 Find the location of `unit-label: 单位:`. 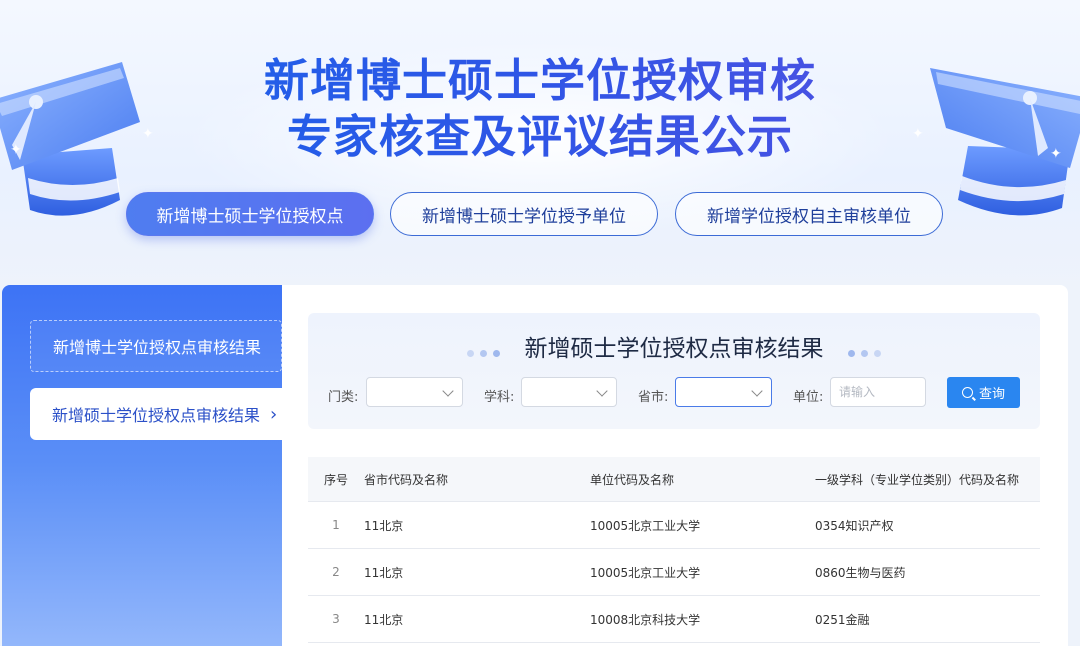

unit-label: 单位: is located at coordinates (808, 397).